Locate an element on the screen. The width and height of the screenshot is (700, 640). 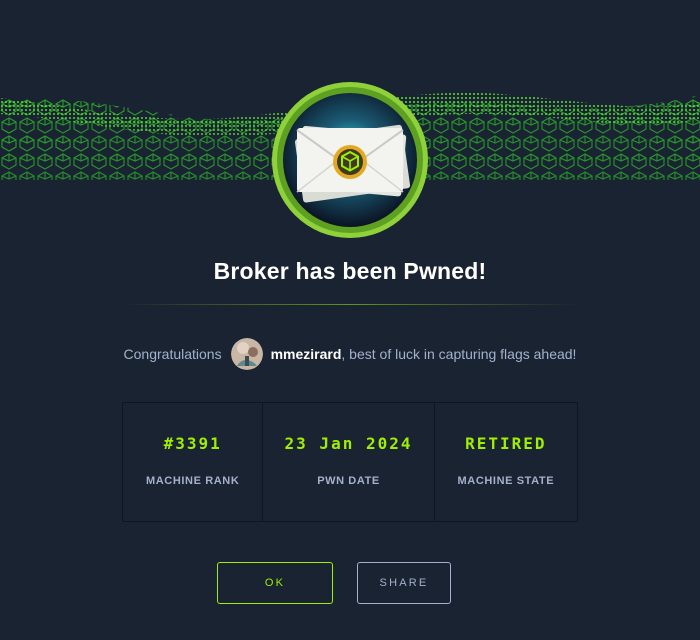
machine-state-label: MACHINE STATE is located at coordinates (506, 481).